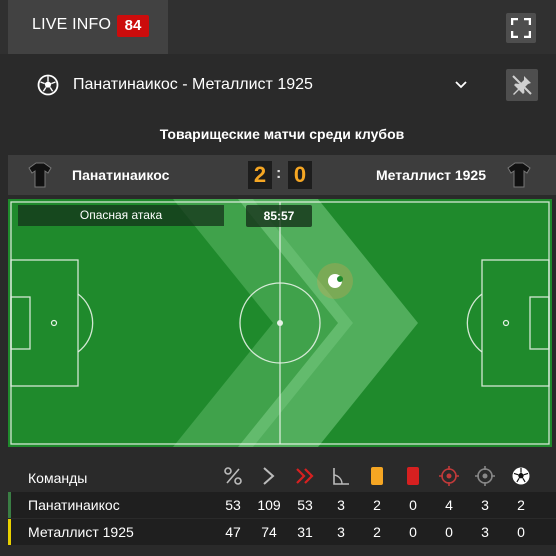 The height and width of the screenshot is (556, 556). What do you see at coordinates (282, 473) in the screenshot?
I see `stats-header: Команды` at bounding box center [282, 473].